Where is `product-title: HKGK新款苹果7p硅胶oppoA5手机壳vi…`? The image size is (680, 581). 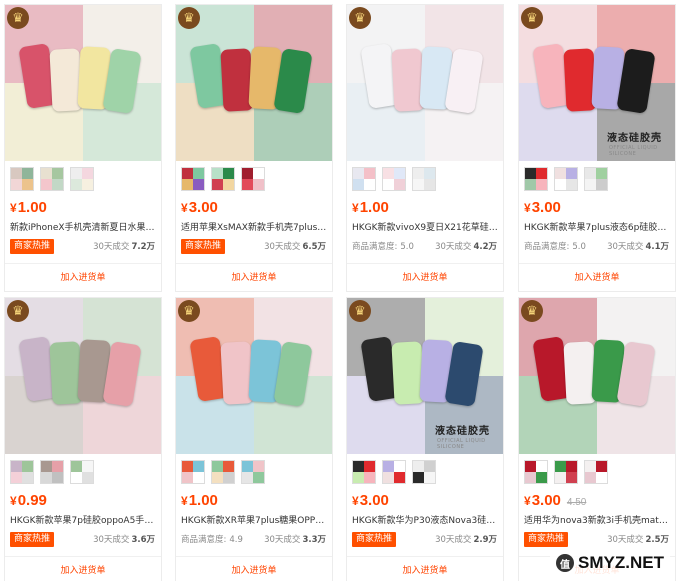
product-title: HKGK新款苹果7p硅胶oppoA5手机壳vi… is located at coordinates (84, 519).